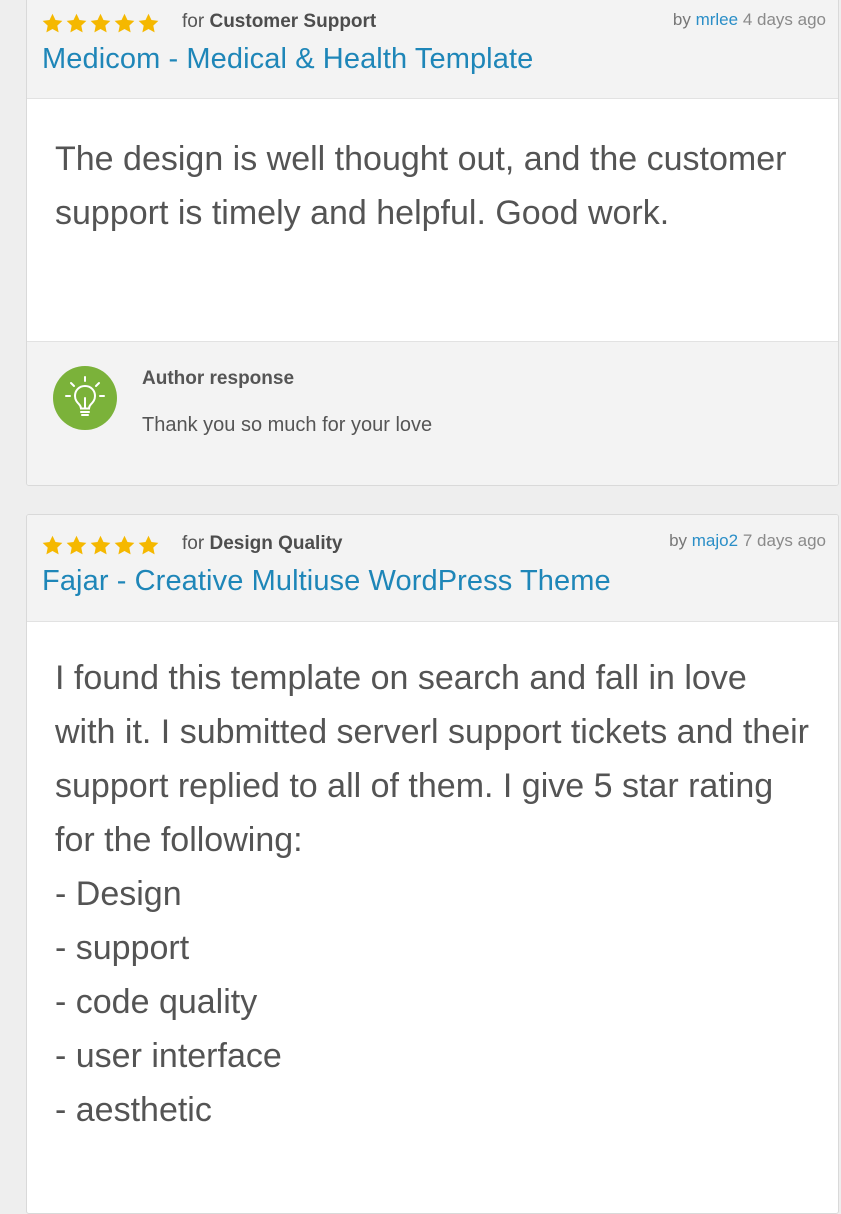  What do you see at coordinates (293, 21) in the screenshot?
I see `category-label: Customer Support` at bounding box center [293, 21].